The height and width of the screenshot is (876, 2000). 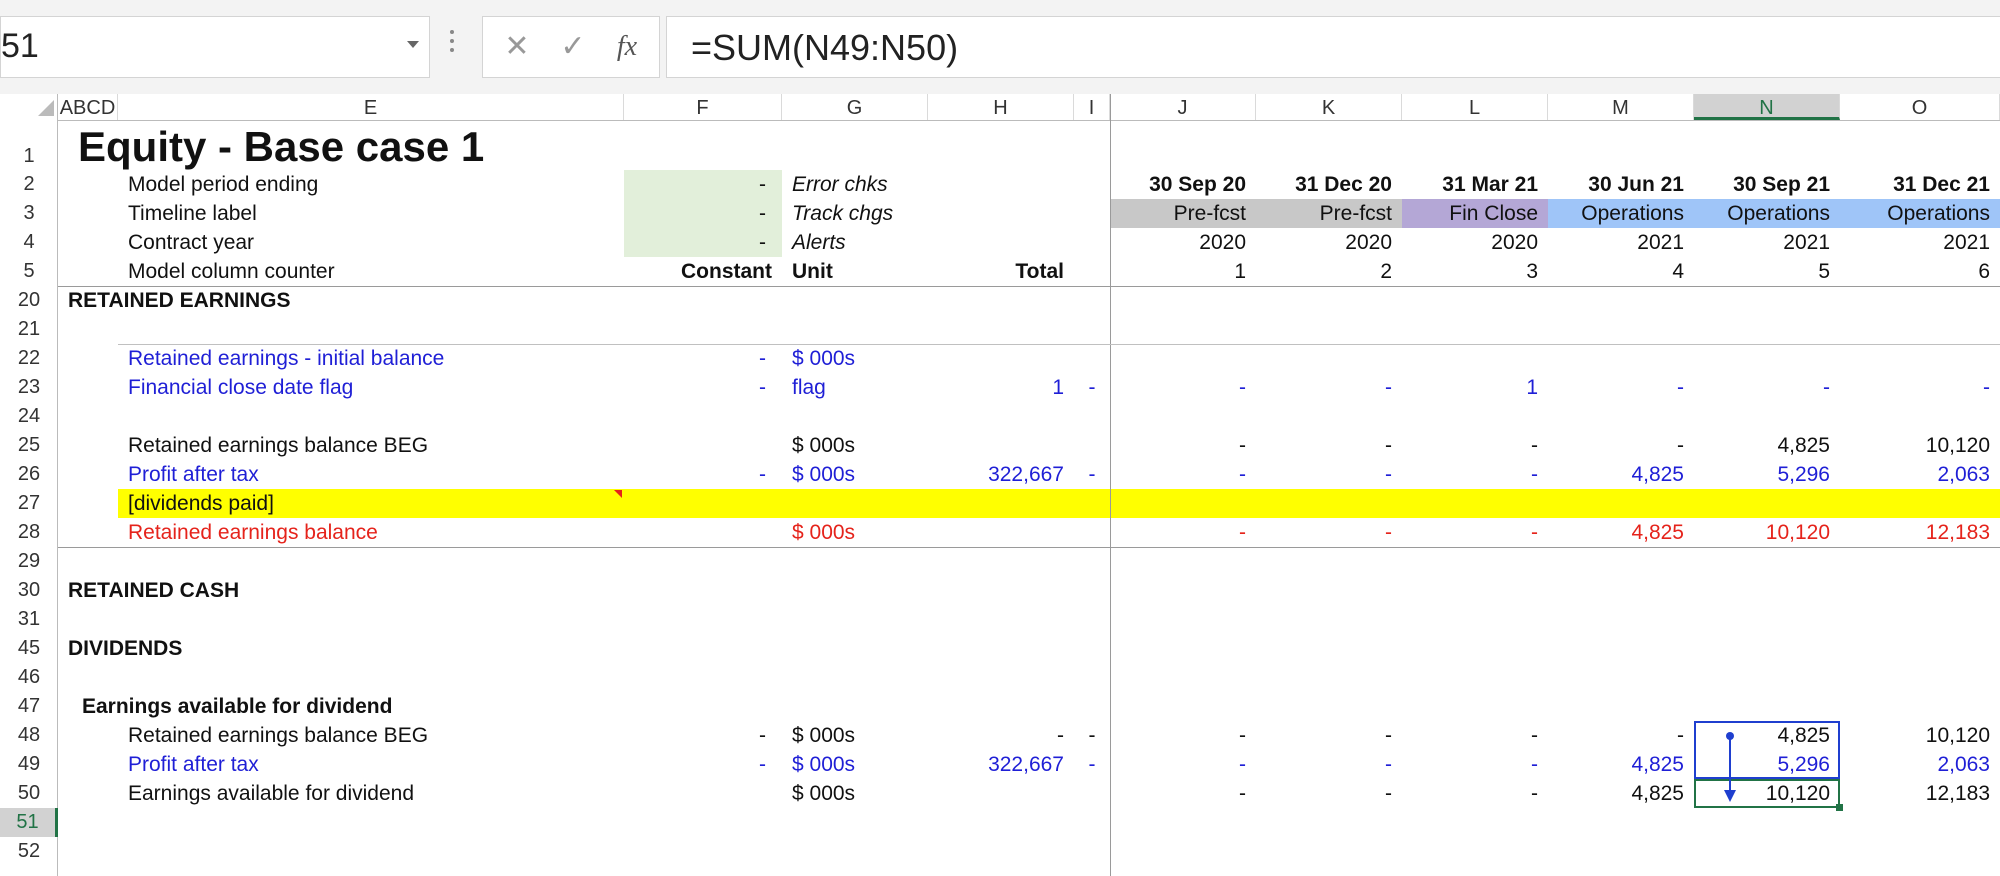 What do you see at coordinates (29, 184) in the screenshot?
I see `row-header: 2` at bounding box center [29, 184].